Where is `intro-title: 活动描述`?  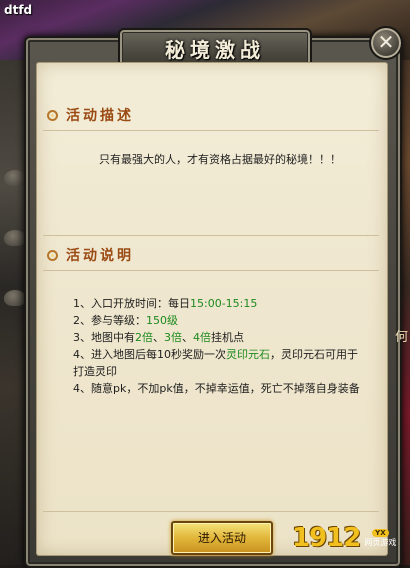 intro-title: 活动描述 is located at coordinates (100, 116).